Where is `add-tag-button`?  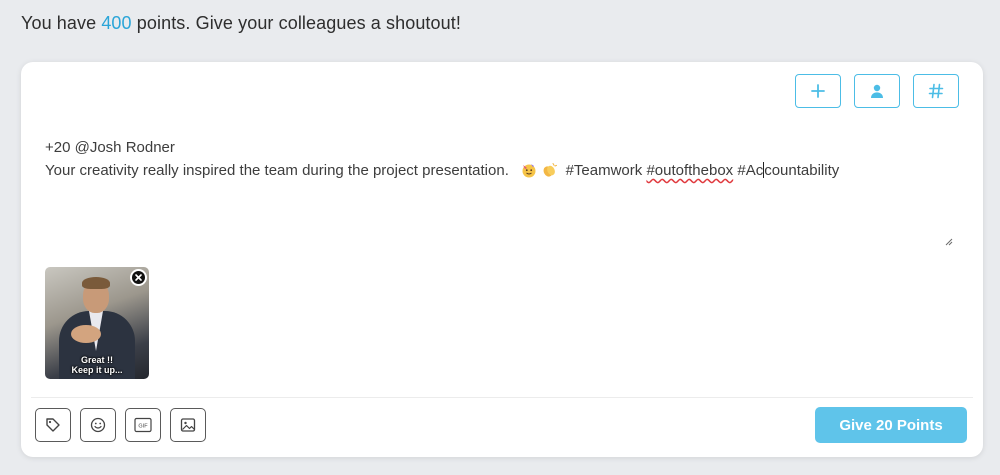
add-tag-button is located at coordinates (53, 425).